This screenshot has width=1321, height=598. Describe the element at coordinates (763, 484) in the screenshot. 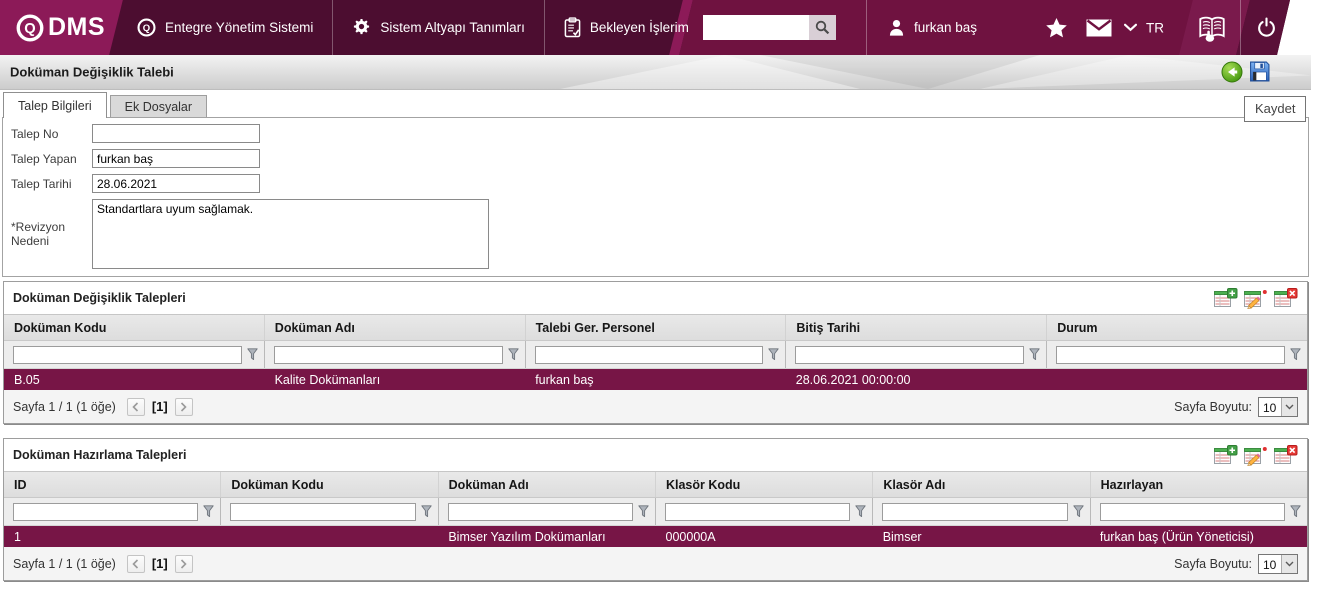

I see `column-header: Klasör Kodu` at that location.